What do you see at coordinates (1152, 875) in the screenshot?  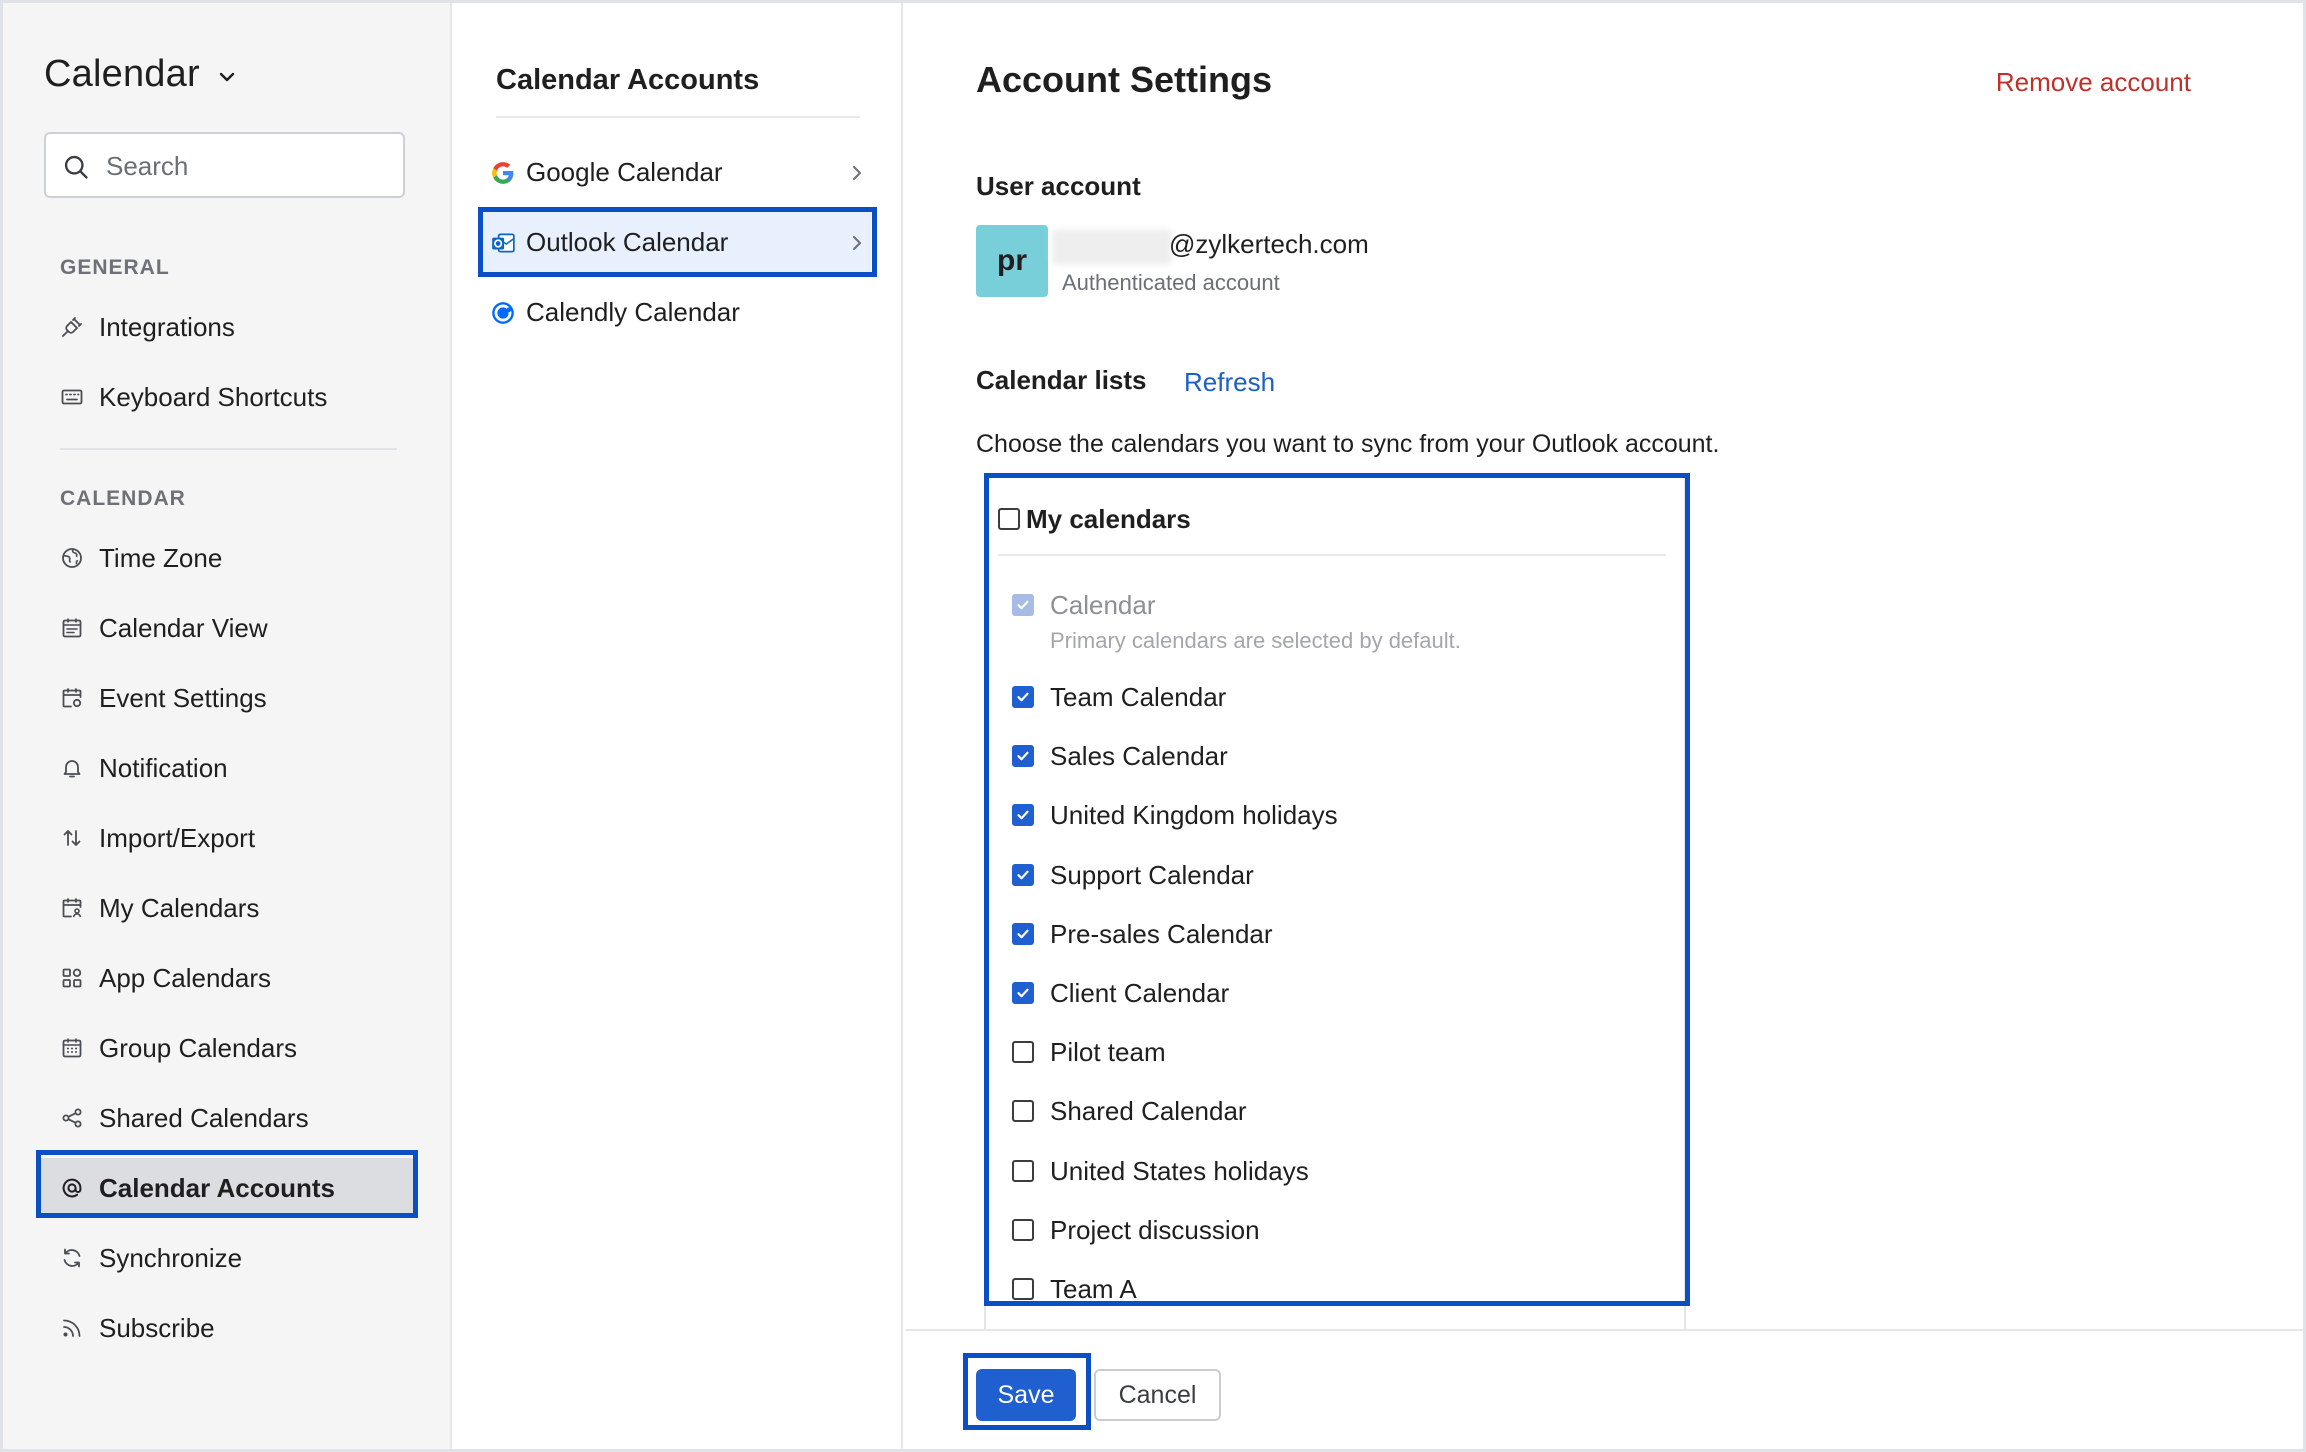 I see `calendar-label: Support Calendar` at bounding box center [1152, 875].